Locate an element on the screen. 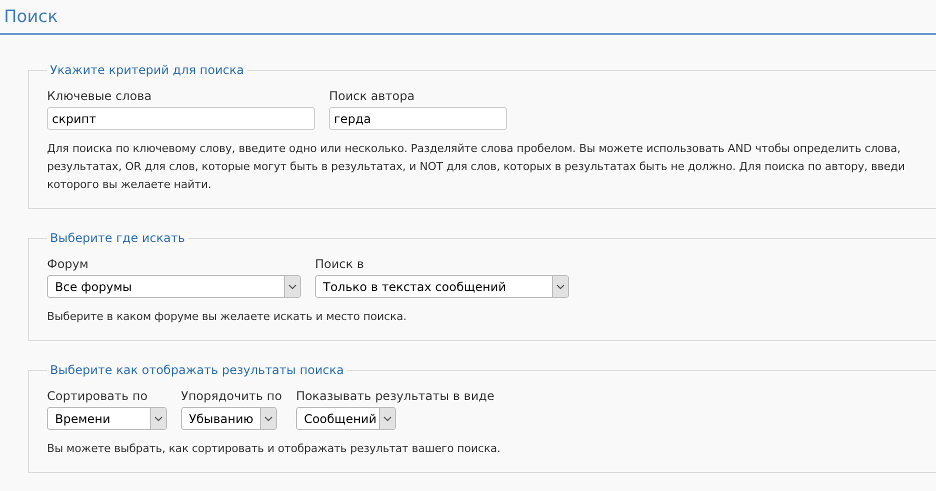 The width and height of the screenshot is (936, 491). help-text: Вы можете выбрать, как сортировать и отображать результат вашего поиска. is located at coordinates (273, 449).